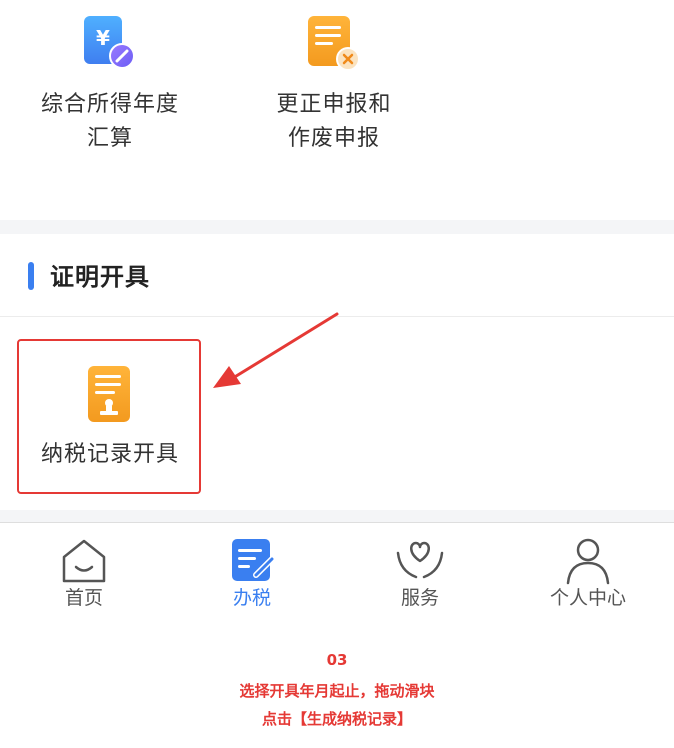 The height and width of the screenshot is (748, 674). Describe the element at coordinates (109, 121) in the screenshot. I see `tile-label: 综合所得年度 汇算` at that location.